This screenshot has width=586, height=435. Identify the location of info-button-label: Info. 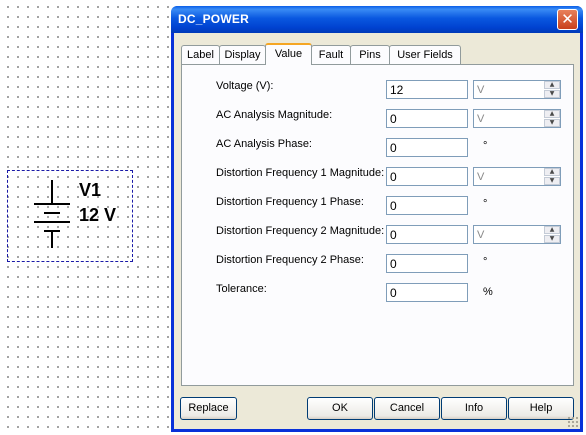
(474, 408).